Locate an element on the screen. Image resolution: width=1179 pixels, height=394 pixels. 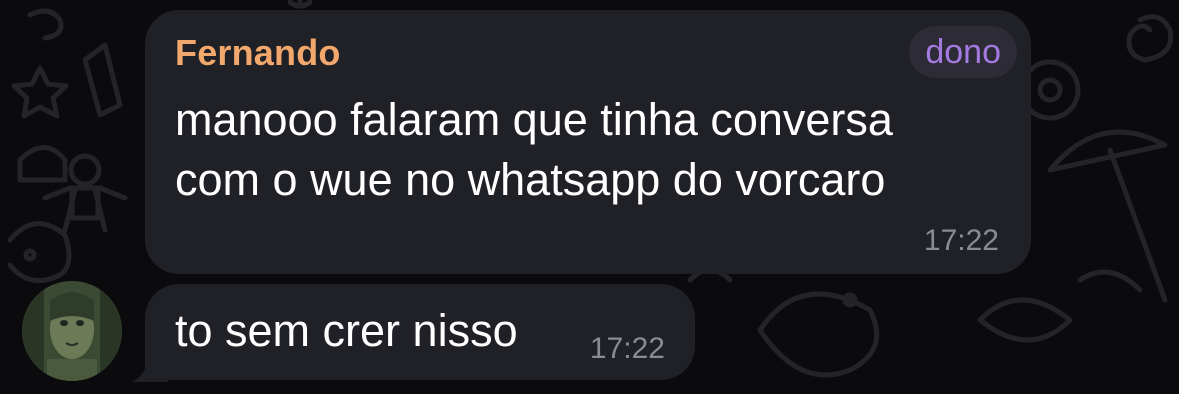
user-avatar-photo-icon is located at coordinates (72, 331).